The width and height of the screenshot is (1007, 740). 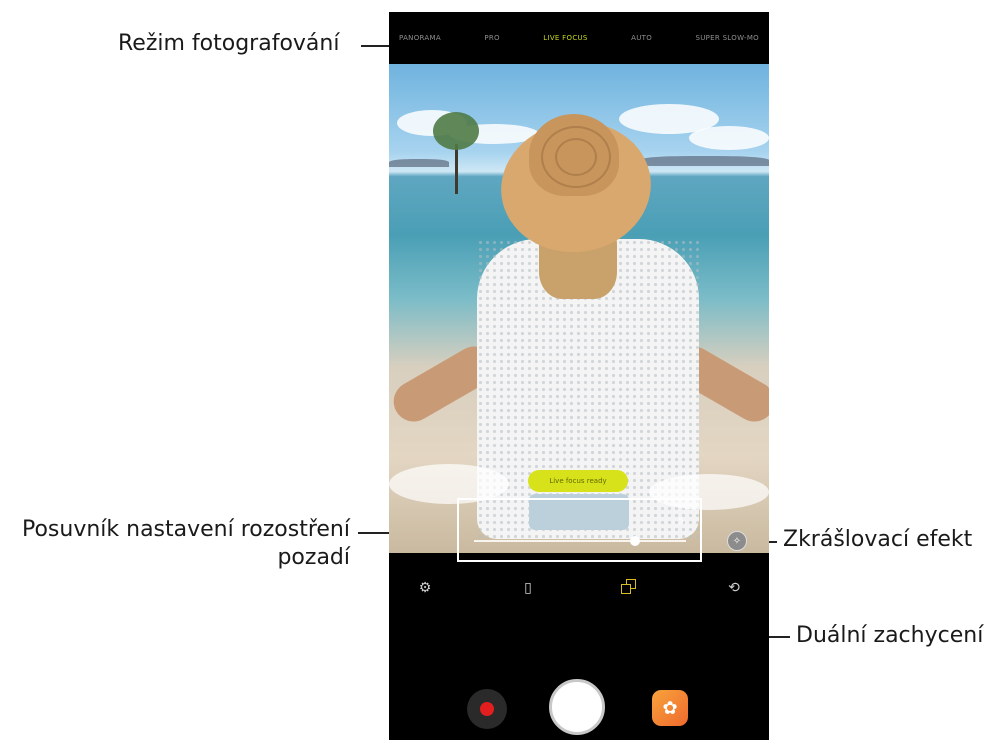 I want to click on record-button, so click(x=487, y=709).